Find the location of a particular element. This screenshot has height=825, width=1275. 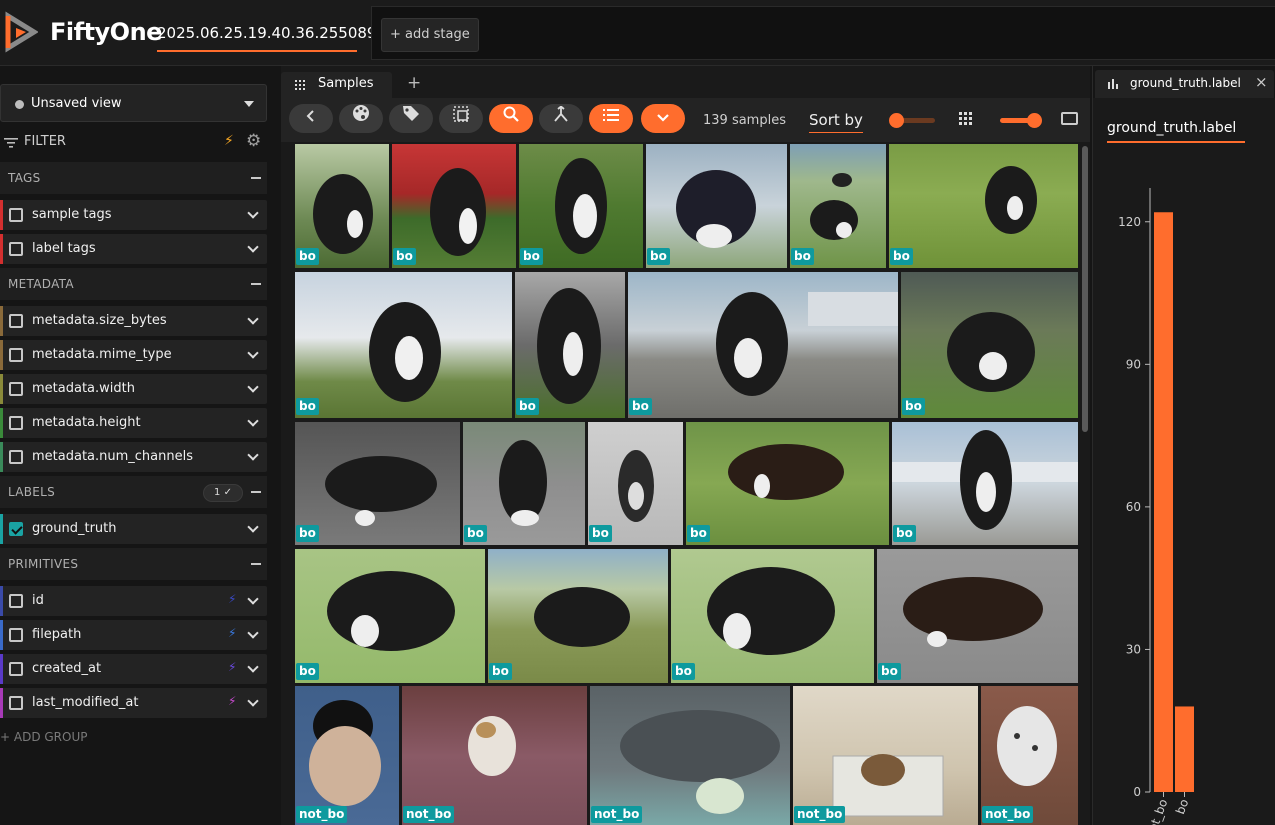

field-filepath: filepath ⚡ is located at coordinates (133, 635).